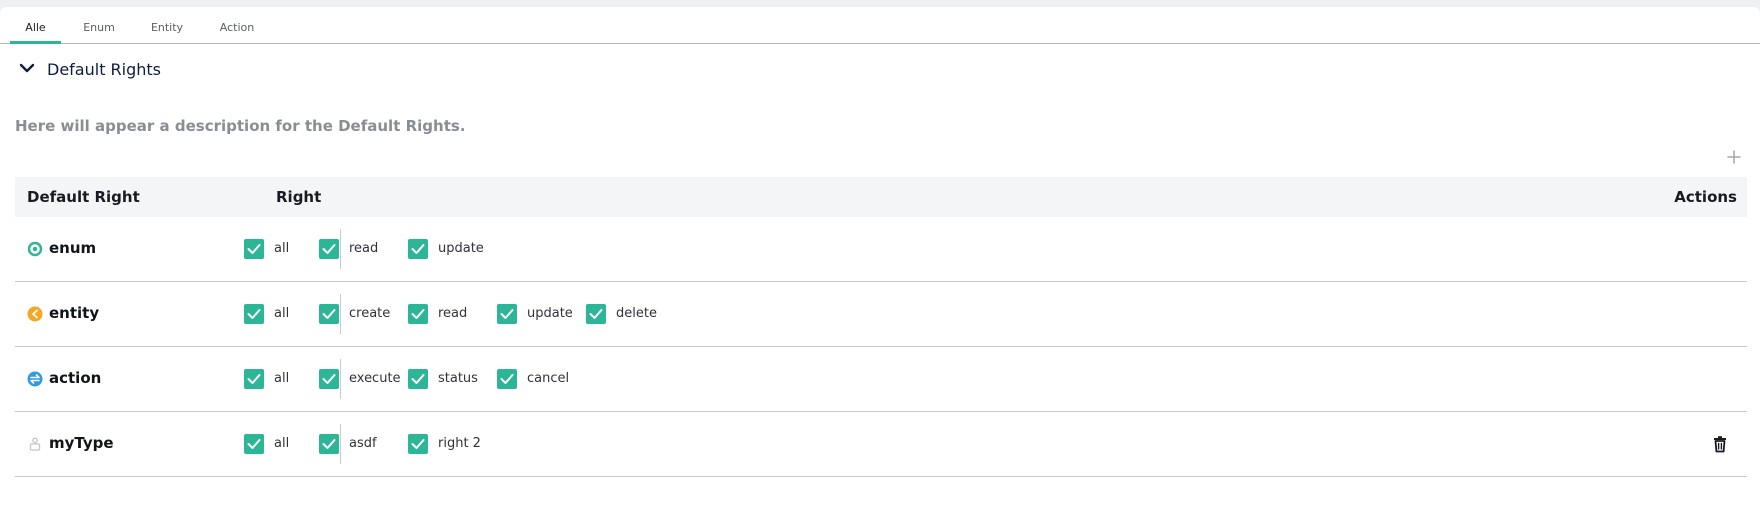  Describe the element at coordinates (99, 24) in the screenshot. I see `tab-enum: Enum` at that location.